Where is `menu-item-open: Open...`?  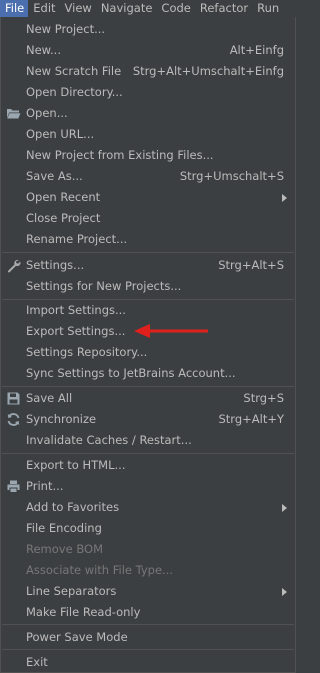 menu-item-open: Open... is located at coordinates (148, 113).